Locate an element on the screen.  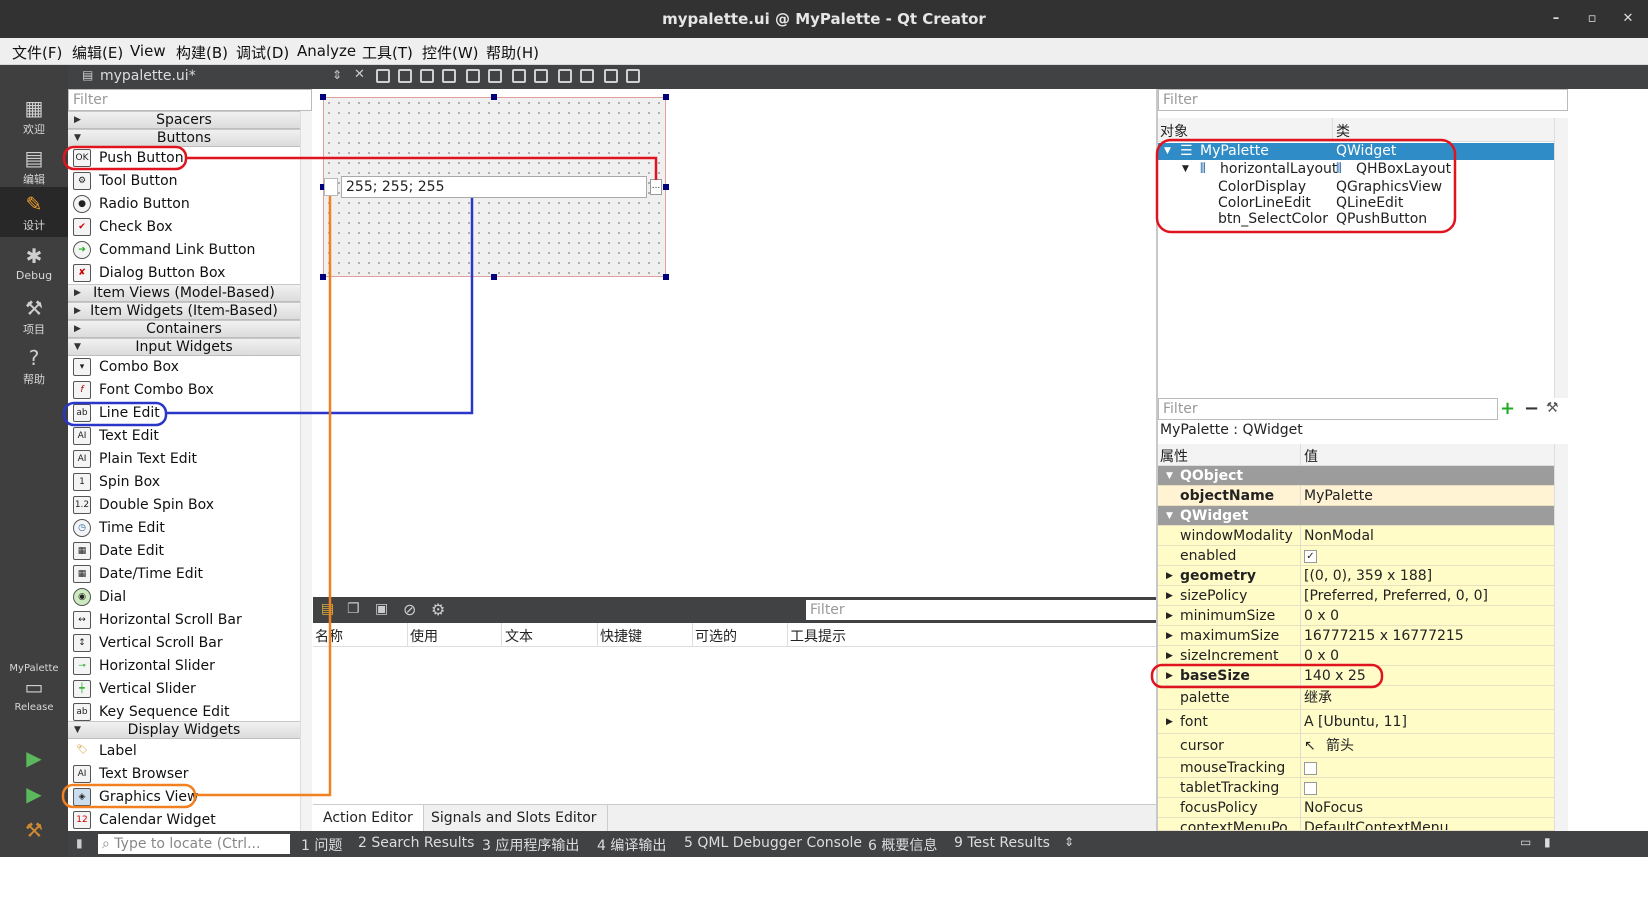
property-value: 0 x 0 is located at coordinates (1321, 616).